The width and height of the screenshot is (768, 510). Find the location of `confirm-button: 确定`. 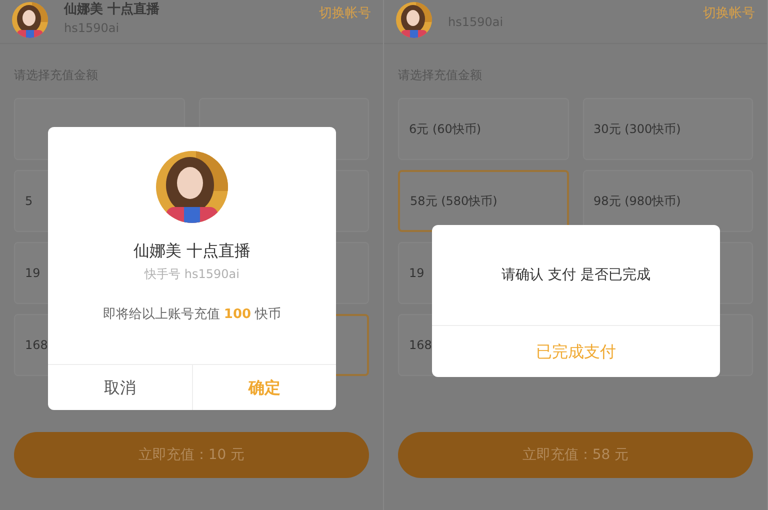

confirm-button: 确定 is located at coordinates (264, 387).